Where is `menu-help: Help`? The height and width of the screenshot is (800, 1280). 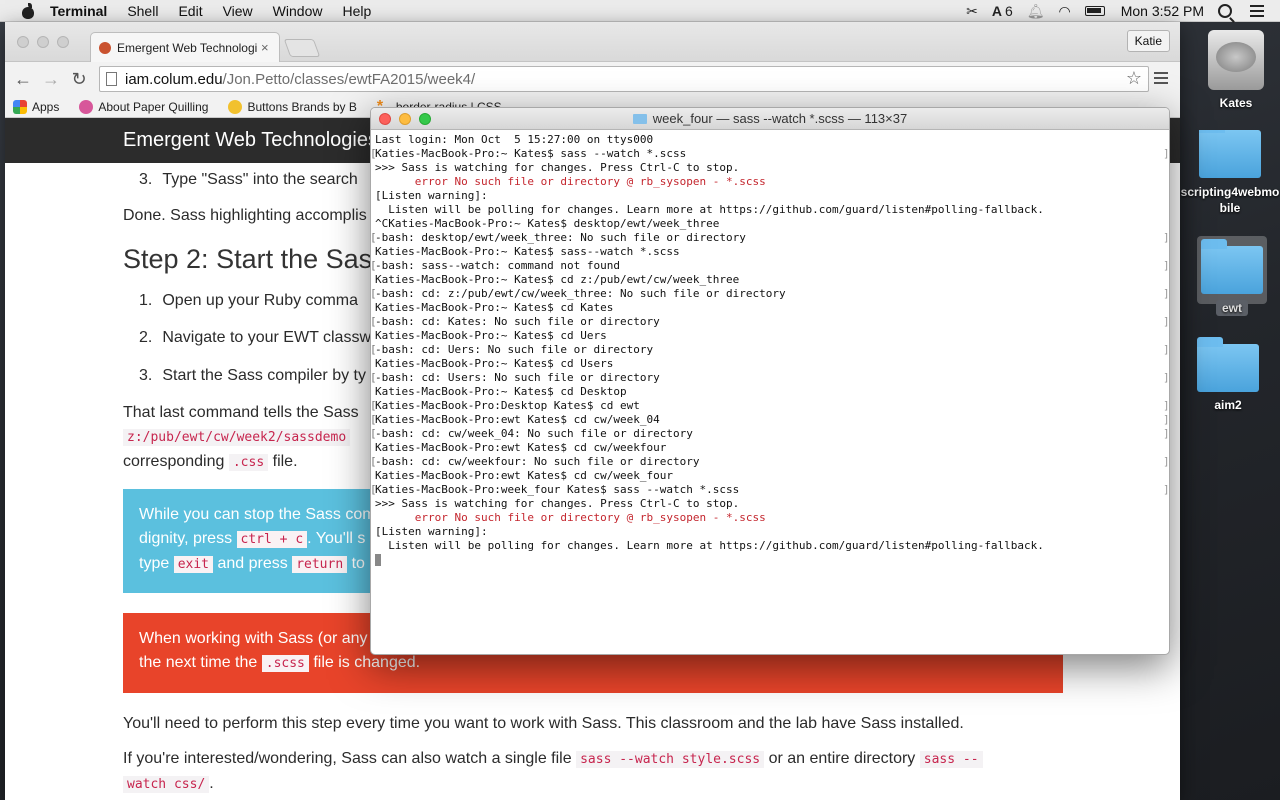
menu-help: Help is located at coordinates (356, 11).